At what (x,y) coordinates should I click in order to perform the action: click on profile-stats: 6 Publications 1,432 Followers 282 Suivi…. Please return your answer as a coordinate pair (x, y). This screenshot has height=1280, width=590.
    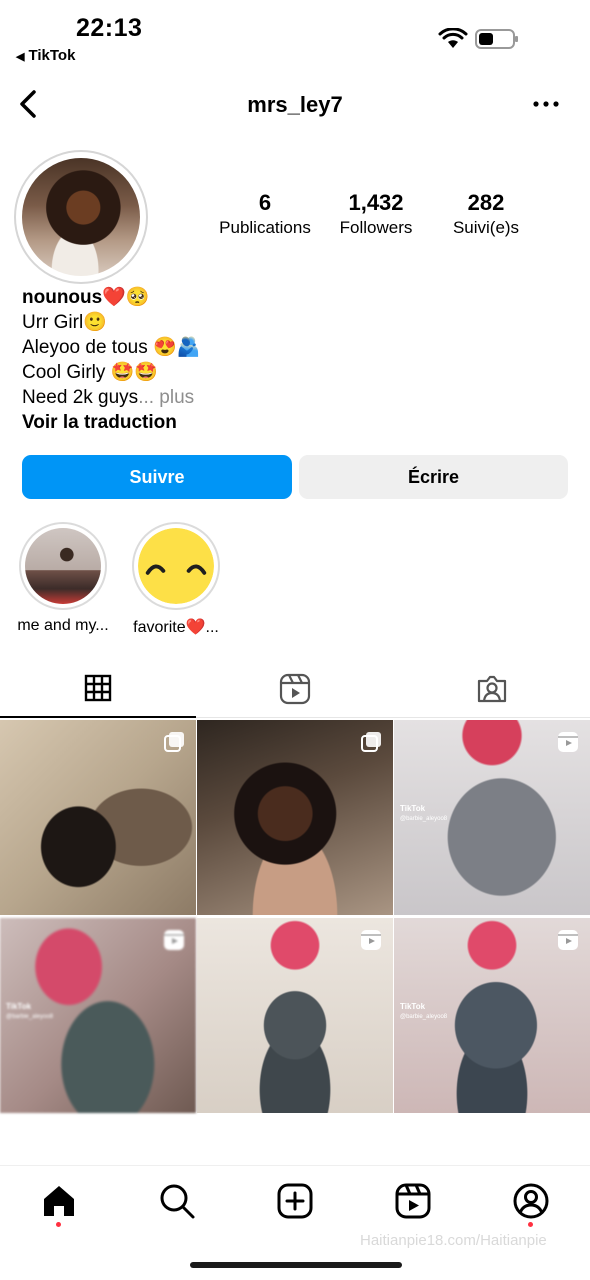
    Looking at the image, I should click on (375, 220).